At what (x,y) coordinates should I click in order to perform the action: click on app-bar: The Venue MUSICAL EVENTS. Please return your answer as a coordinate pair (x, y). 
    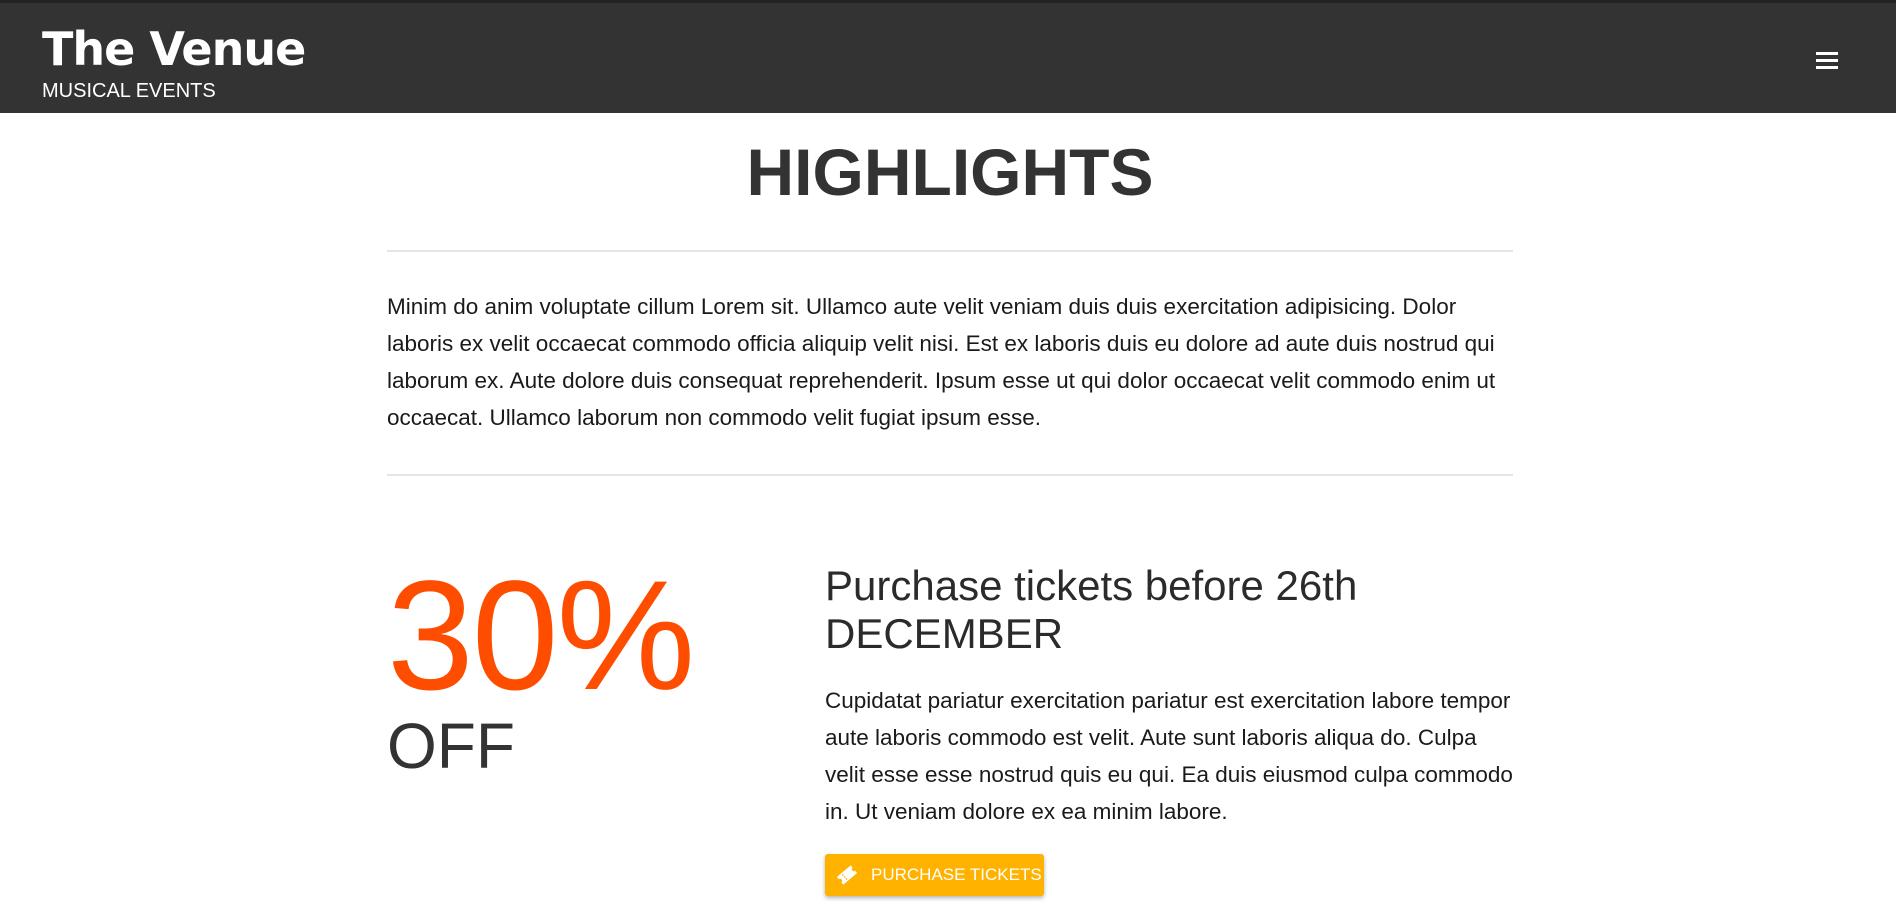
    Looking at the image, I should click on (948, 56).